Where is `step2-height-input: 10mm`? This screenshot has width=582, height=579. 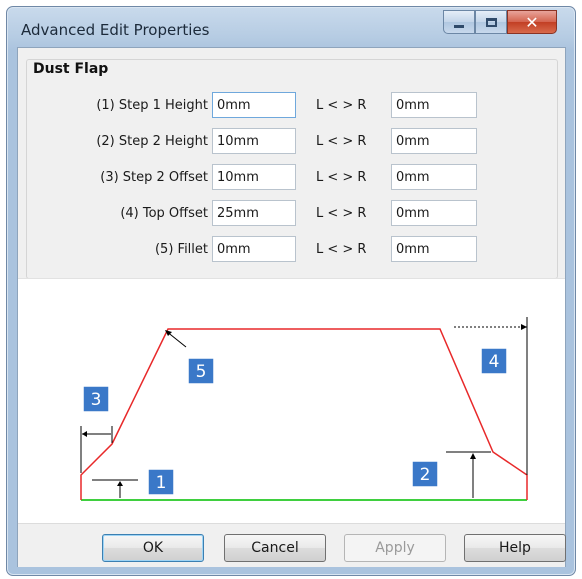
step2-height-input: 10mm is located at coordinates (254, 141).